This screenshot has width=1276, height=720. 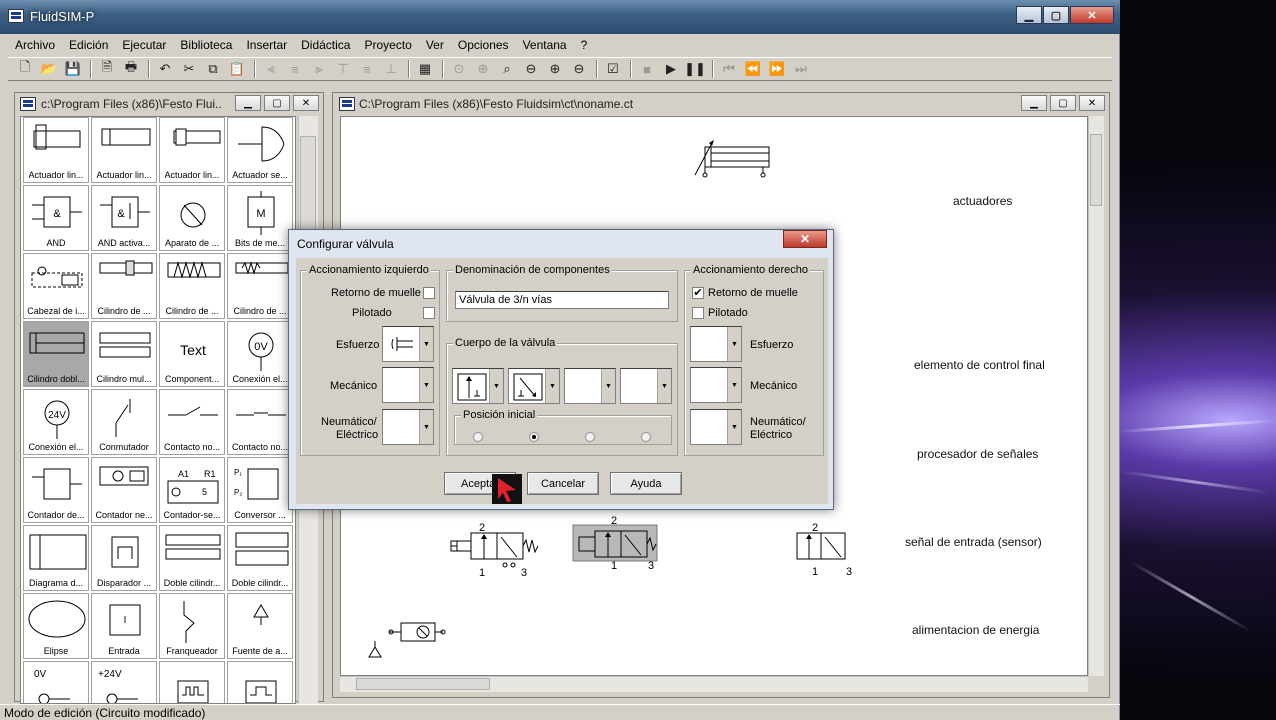 I want to click on valve-32-pushbutton-symbol: 2 1 3, so click(x=499, y=549).